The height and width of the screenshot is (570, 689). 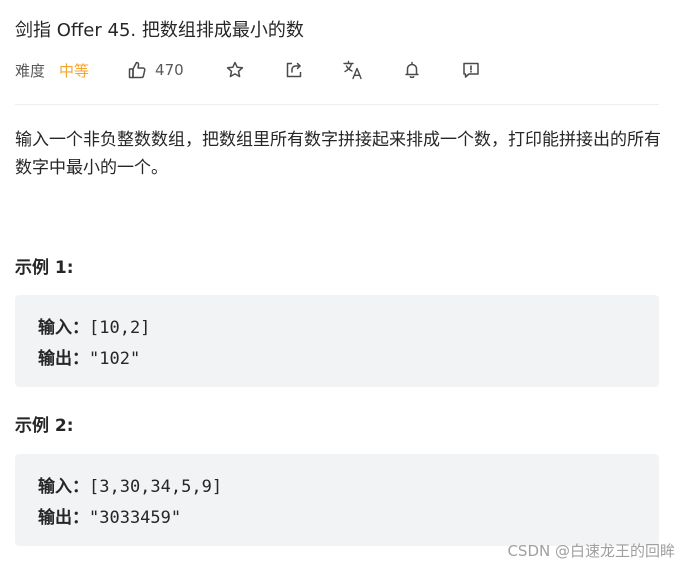 I want to click on star-icon, so click(x=234, y=69).